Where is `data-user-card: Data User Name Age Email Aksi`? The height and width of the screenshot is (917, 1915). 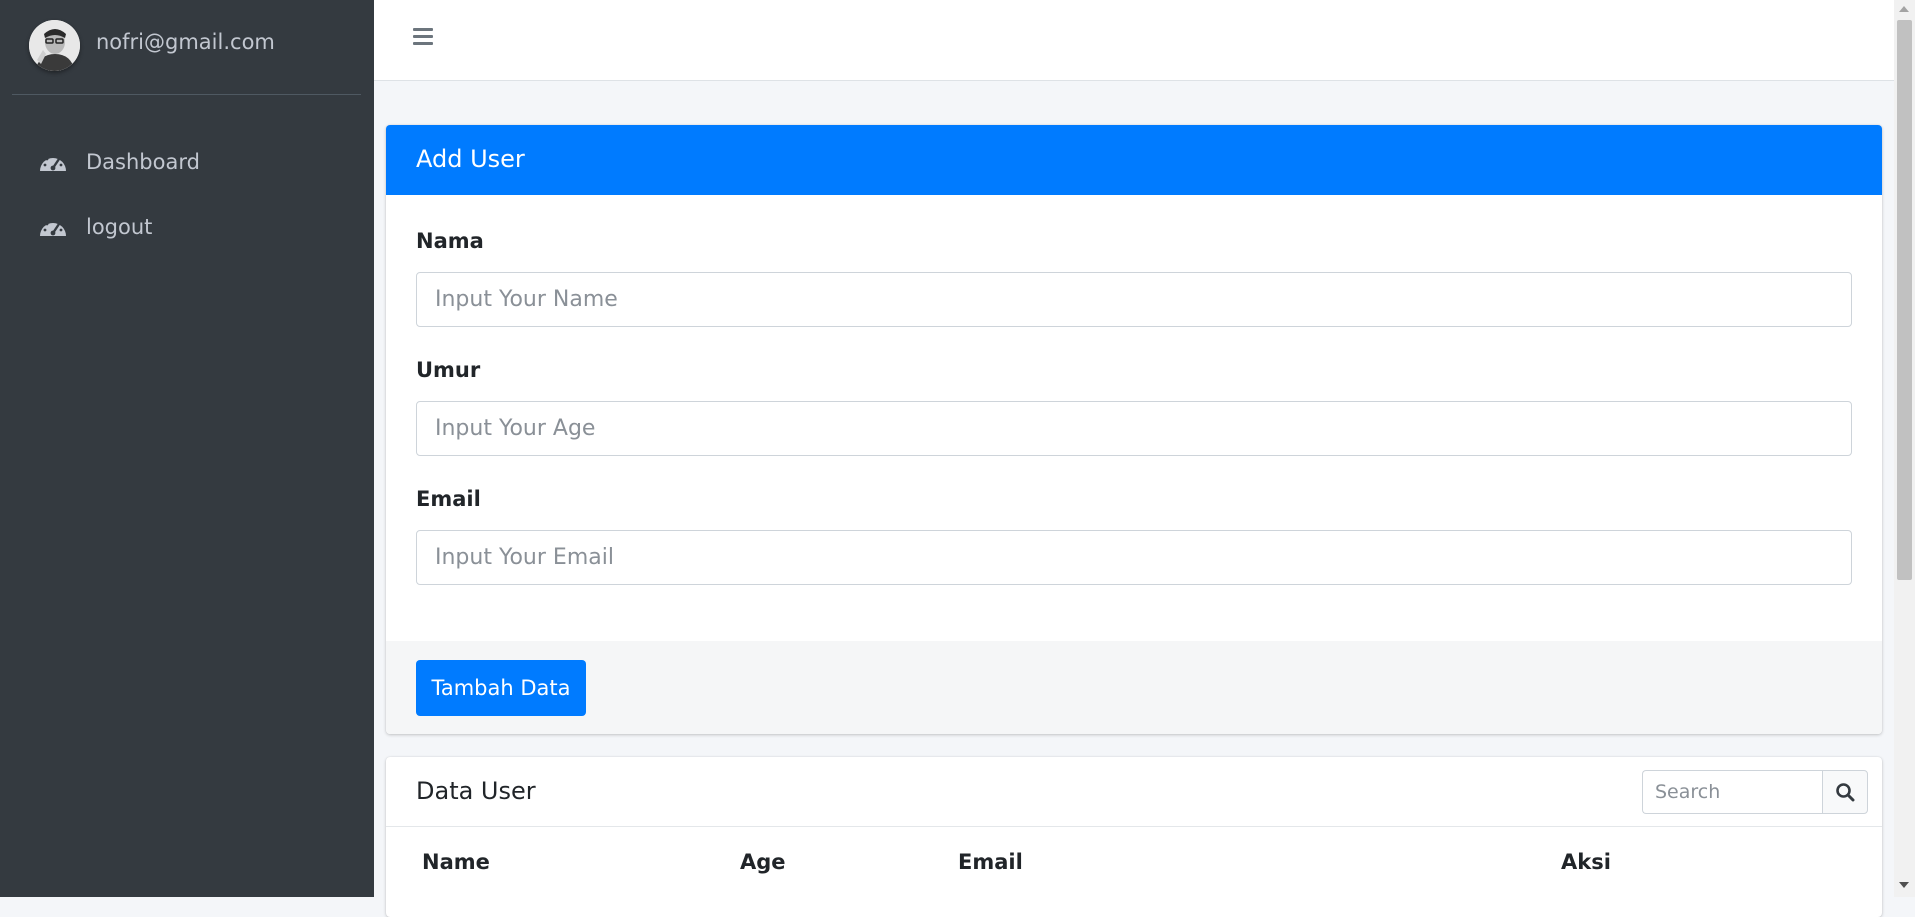
data-user-card: Data User Name Age Email Aksi is located at coordinates (1134, 837).